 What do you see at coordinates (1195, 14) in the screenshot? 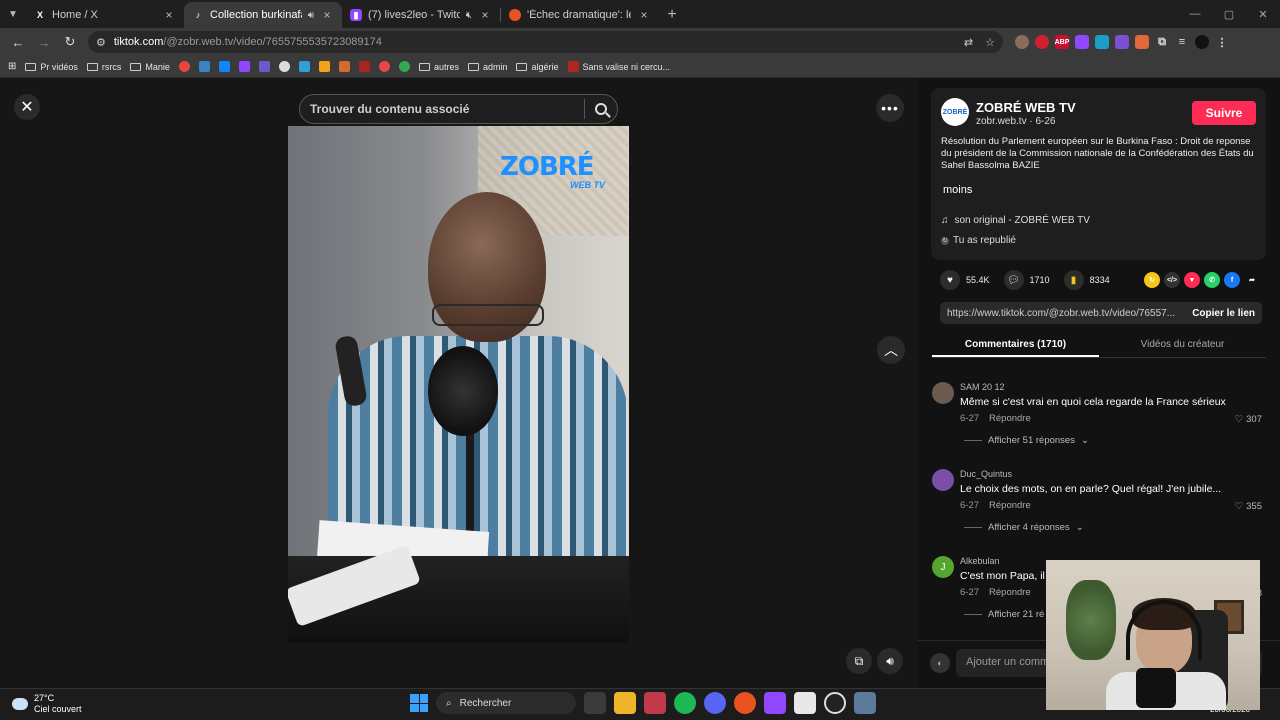
I see `minimize-icon: —` at bounding box center [1195, 14].